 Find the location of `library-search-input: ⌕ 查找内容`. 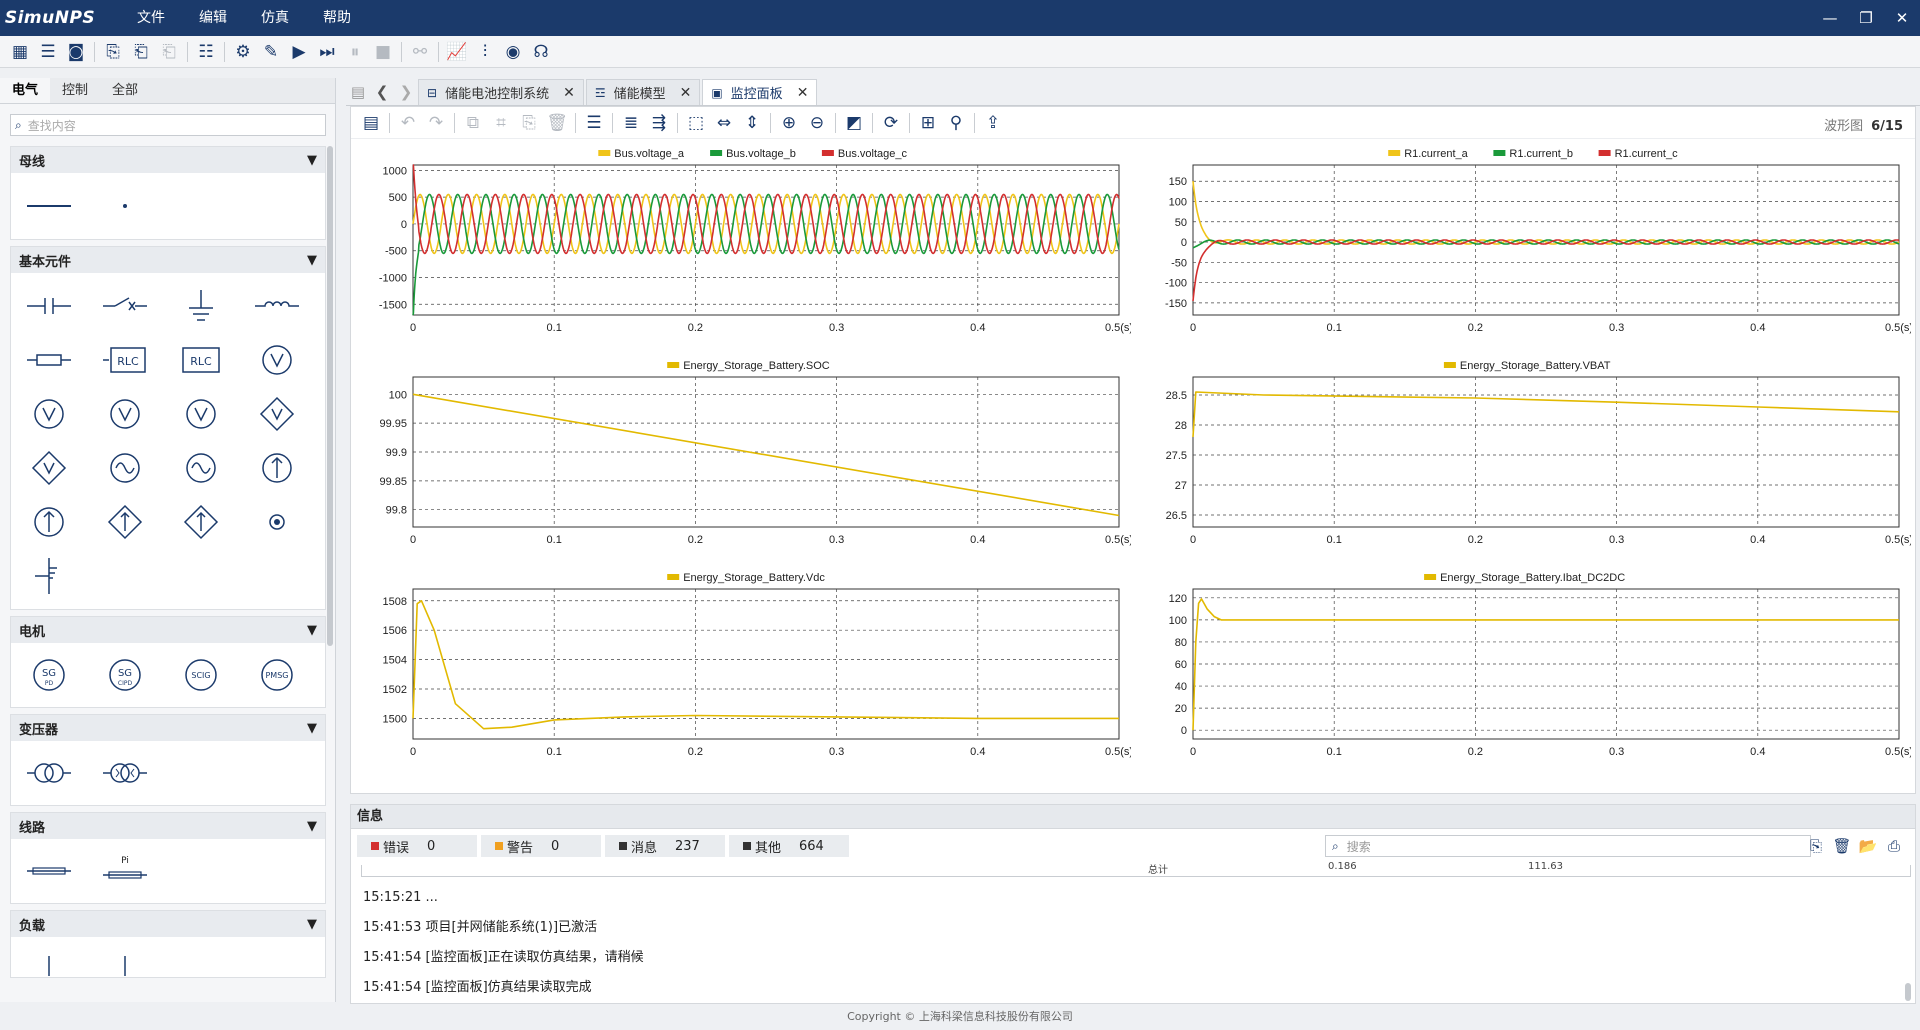

library-search-input: ⌕ 查找内容 is located at coordinates (168, 125).